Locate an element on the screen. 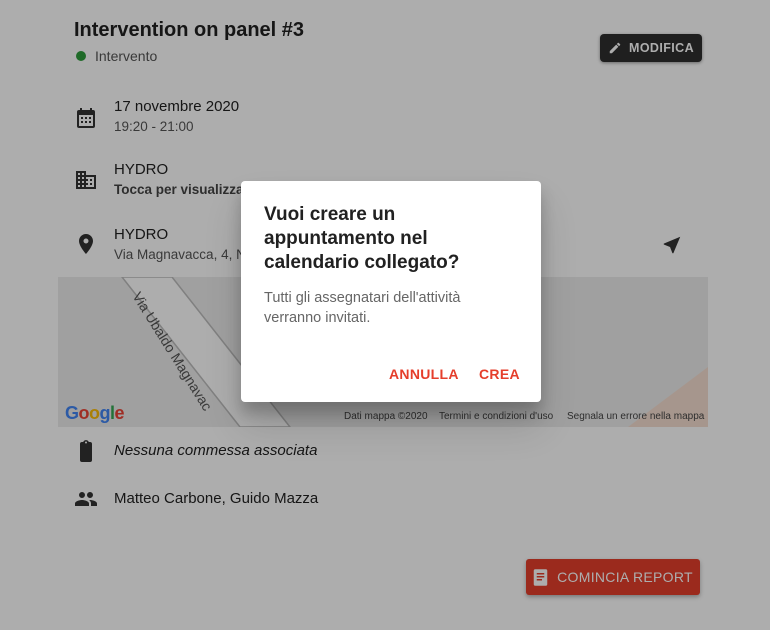  cancel-button: ANNULLA is located at coordinates (424, 374).